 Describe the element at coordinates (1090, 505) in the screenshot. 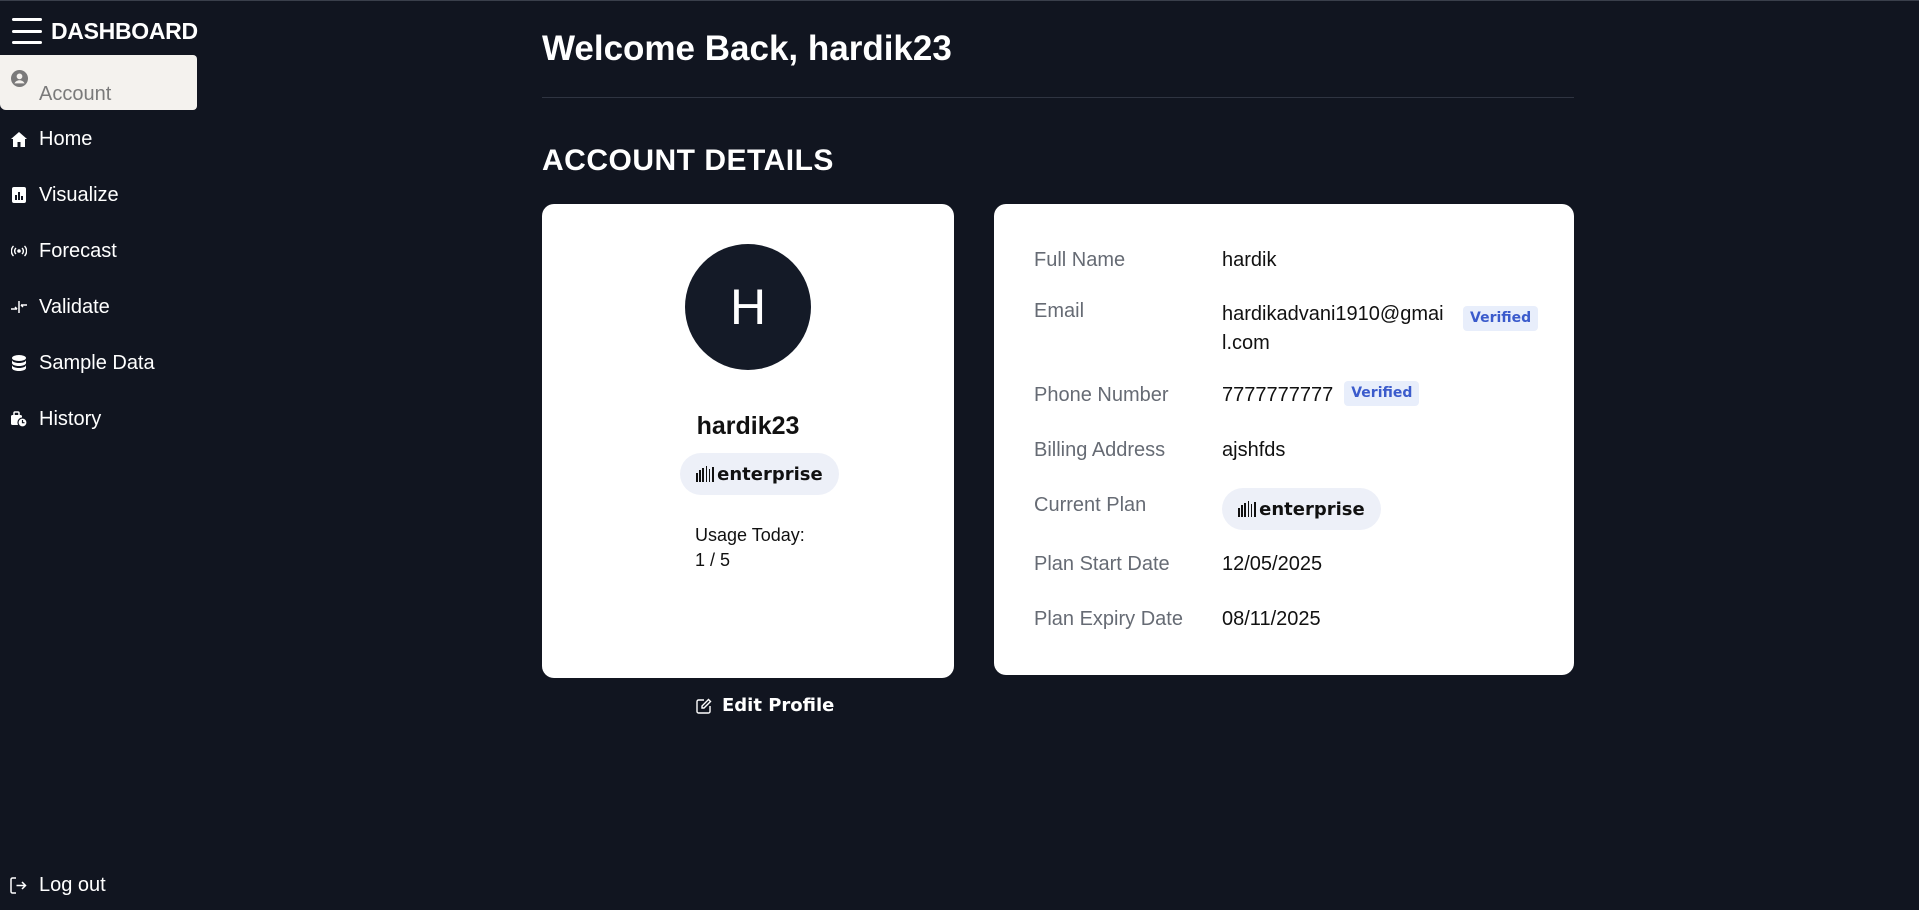

I see `detail-label: Current Plan` at that location.